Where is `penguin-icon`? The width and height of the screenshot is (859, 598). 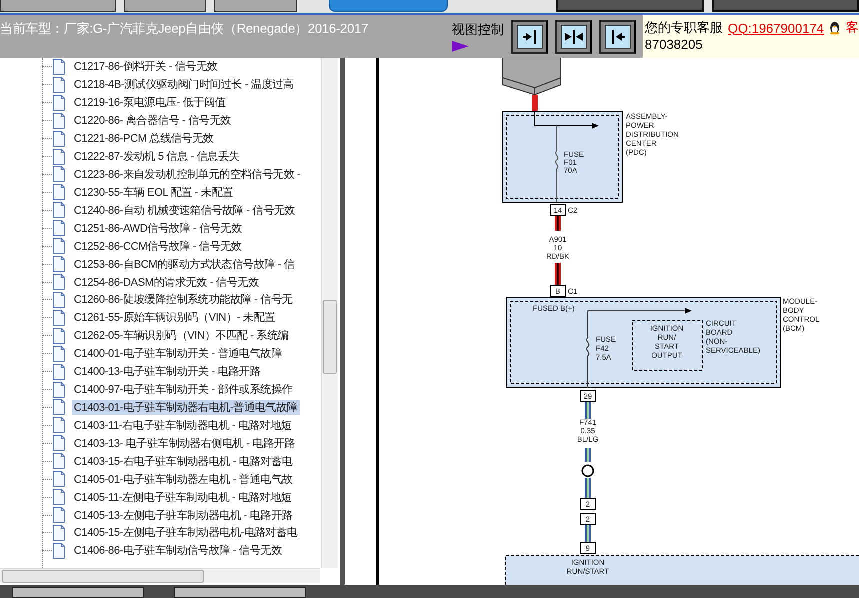
penguin-icon is located at coordinates (835, 28).